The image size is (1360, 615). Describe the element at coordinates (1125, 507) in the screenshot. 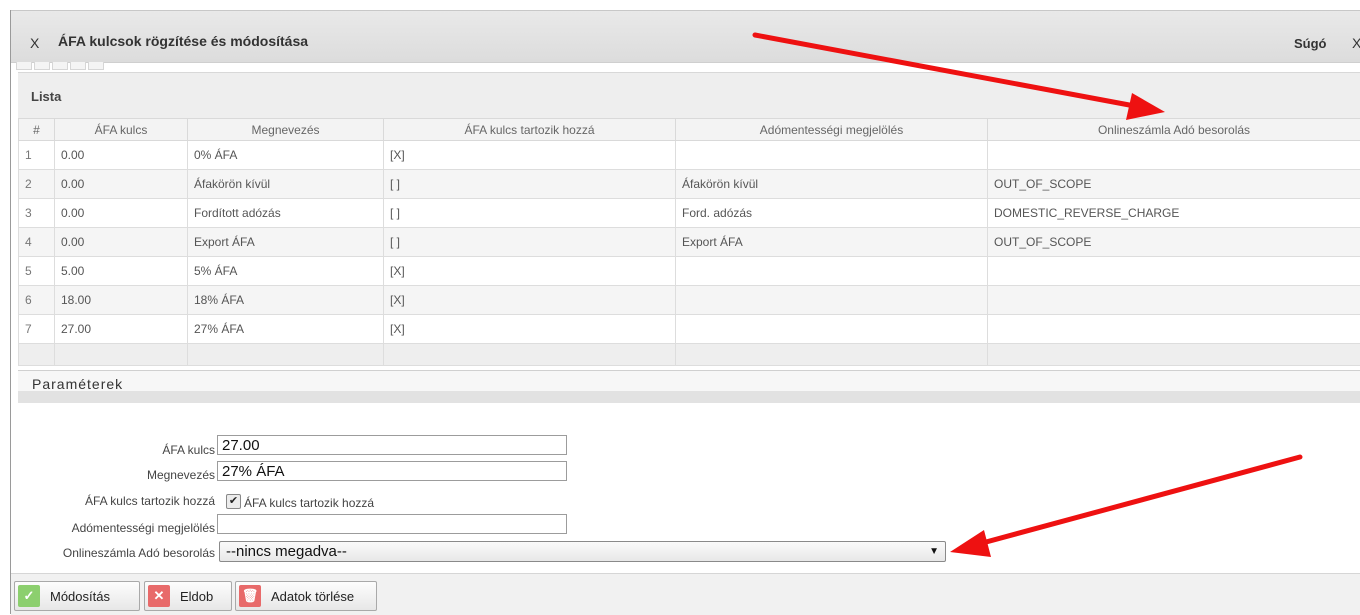

I see `annotation-arrow-bottom` at that location.